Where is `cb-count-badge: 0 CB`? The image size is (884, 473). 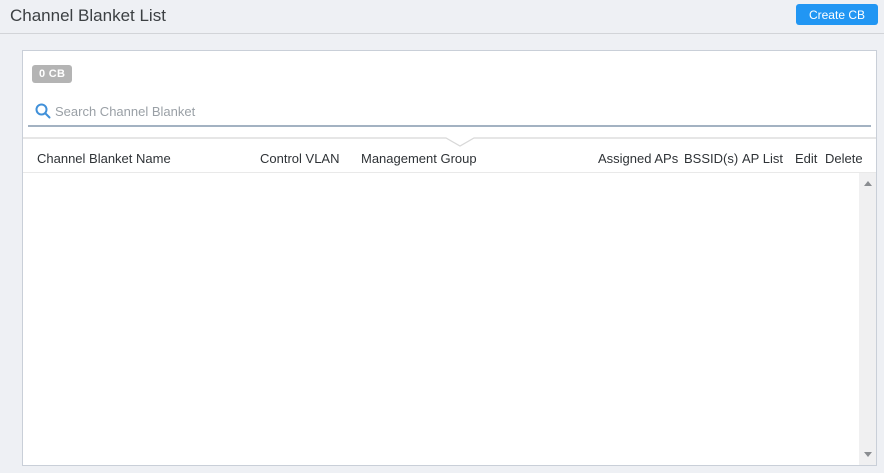
cb-count-badge: 0 CB is located at coordinates (52, 74).